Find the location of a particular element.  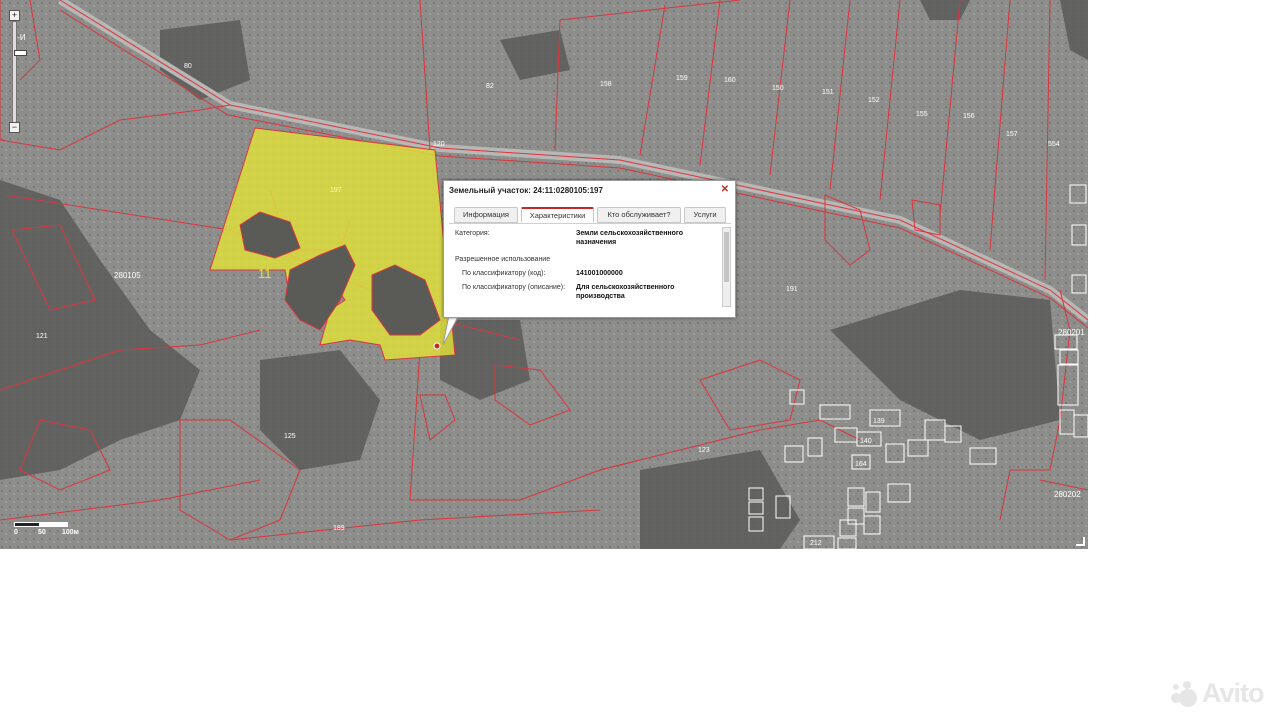

scale-label: 50 is located at coordinates (42, 532).